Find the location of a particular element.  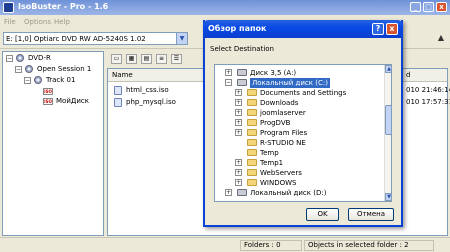

dialog-prompt: Select Destination is located at coordinates (242, 49).